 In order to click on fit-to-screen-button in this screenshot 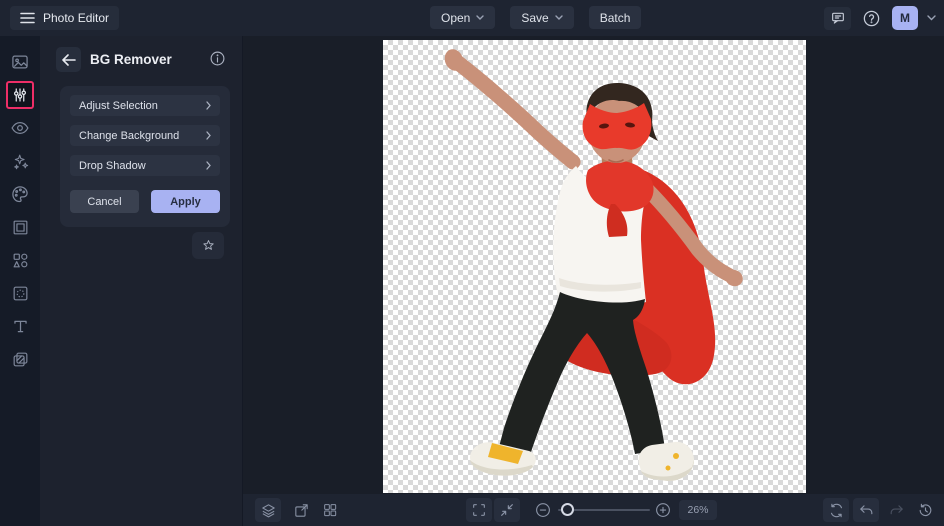, I will do `click(507, 510)`.